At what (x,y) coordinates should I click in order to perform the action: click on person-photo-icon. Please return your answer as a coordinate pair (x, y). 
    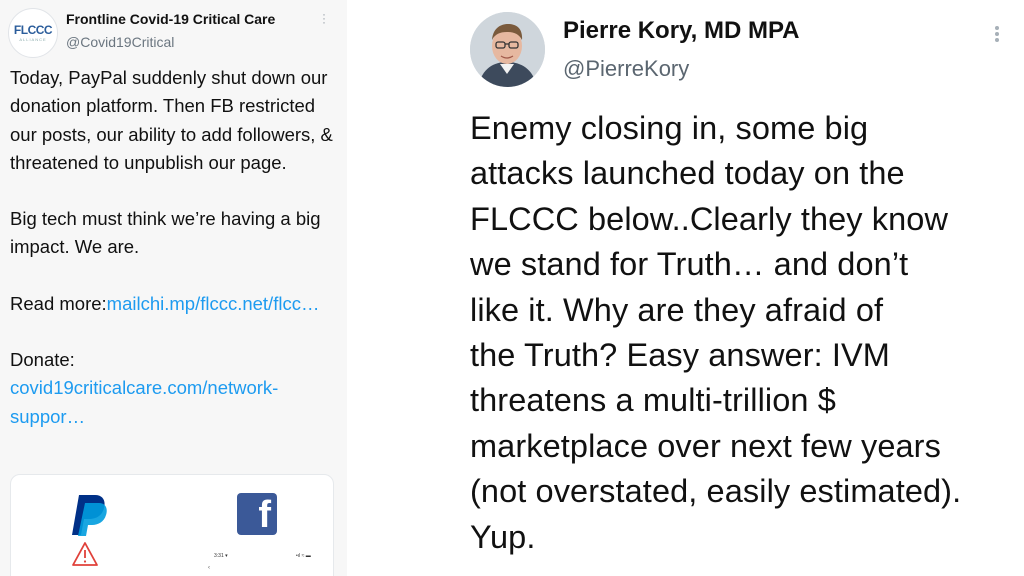
    Looking at the image, I should click on (507, 49).